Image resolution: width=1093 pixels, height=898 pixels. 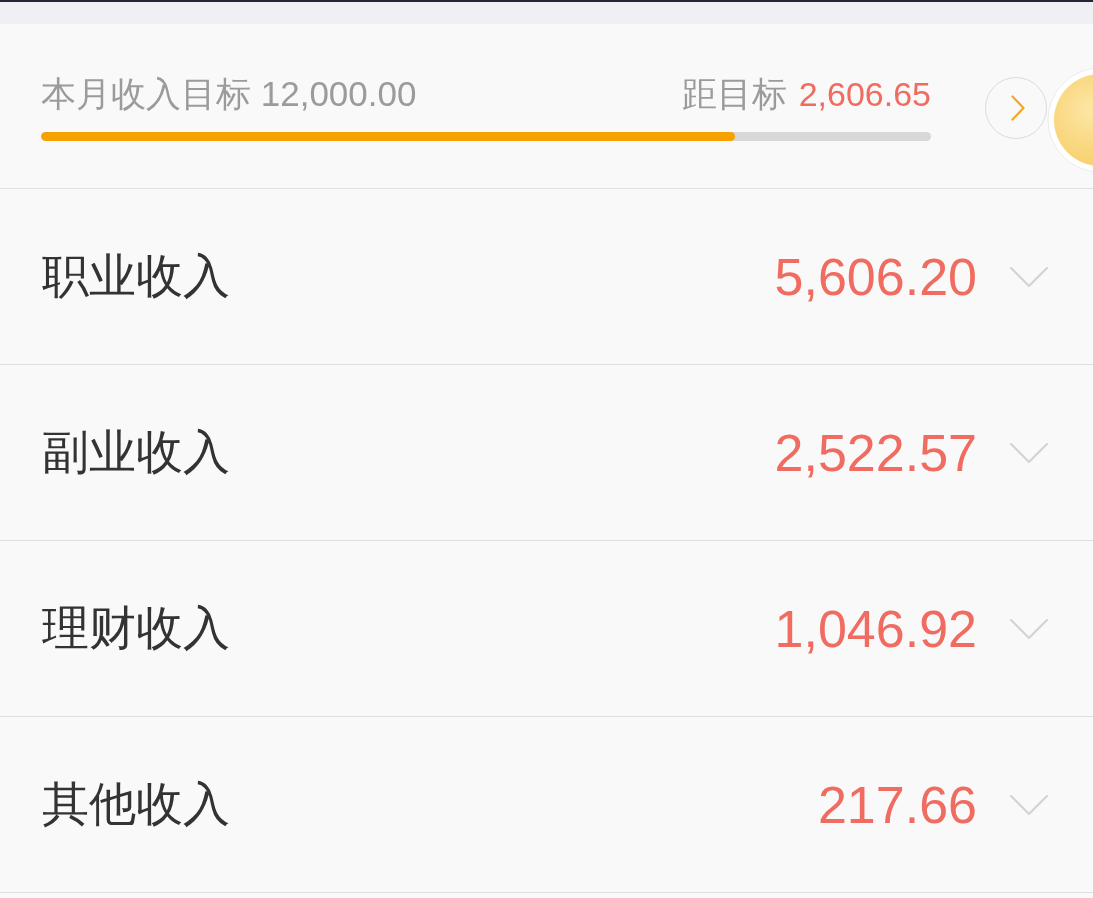 What do you see at coordinates (875, 628) in the screenshot?
I see `category-amount: 1,046.92` at bounding box center [875, 628].